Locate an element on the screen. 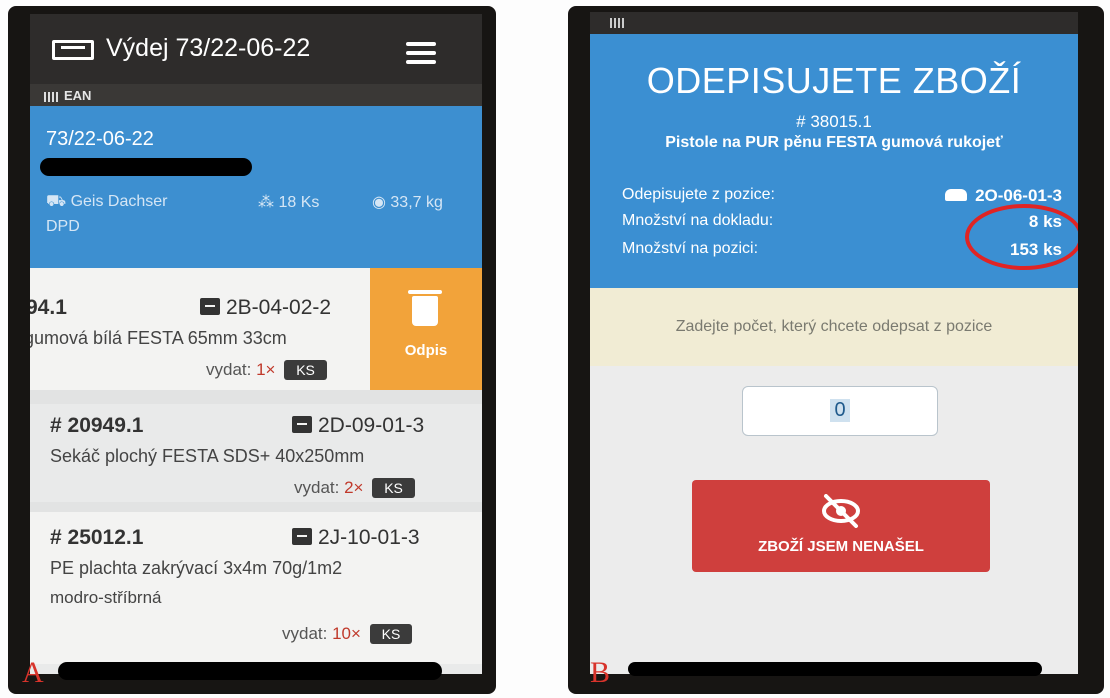 This screenshot has width=1110, height=698. hamburger-menu-icon is located at coordinates (421, 53).